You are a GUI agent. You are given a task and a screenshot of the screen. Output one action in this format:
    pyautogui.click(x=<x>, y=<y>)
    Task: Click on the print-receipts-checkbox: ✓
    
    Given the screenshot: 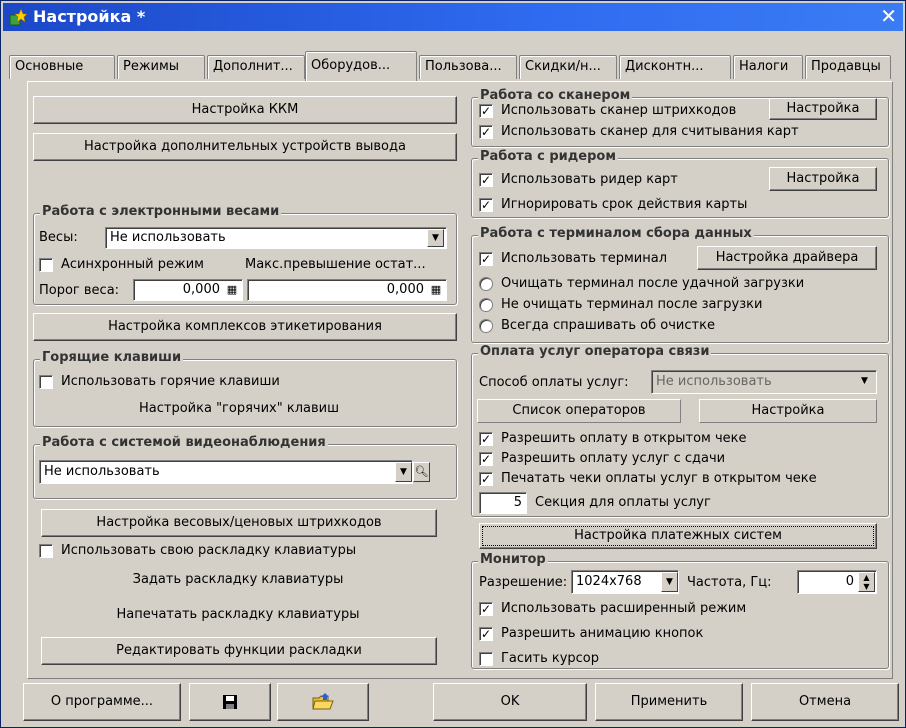 What is the action you would take?
    pyautogui.click(x=486, y=479)
    